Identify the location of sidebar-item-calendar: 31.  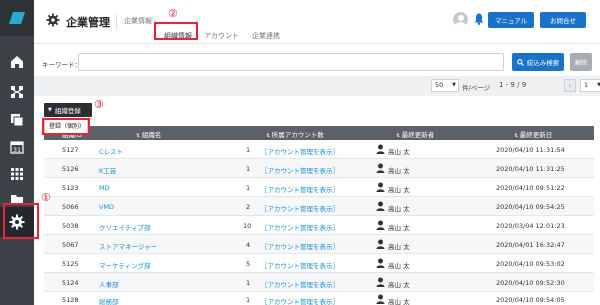
(17, 147).